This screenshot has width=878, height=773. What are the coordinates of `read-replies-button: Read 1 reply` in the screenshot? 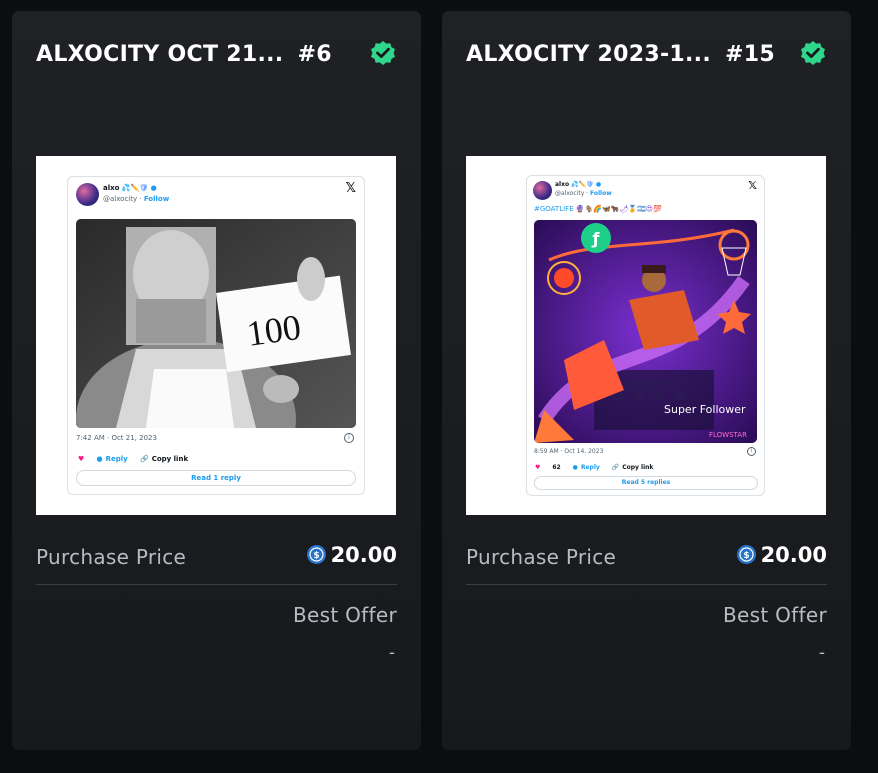 It's located at (216, 478).